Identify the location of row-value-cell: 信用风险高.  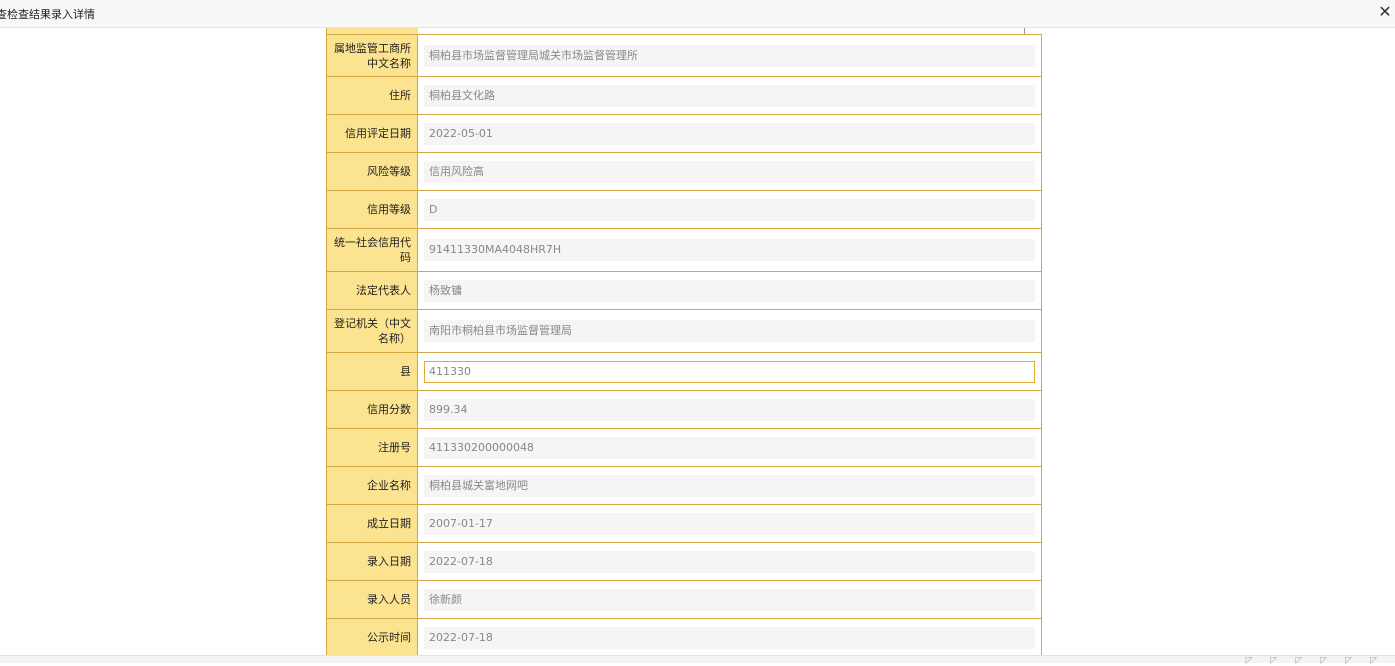
(729, 171).